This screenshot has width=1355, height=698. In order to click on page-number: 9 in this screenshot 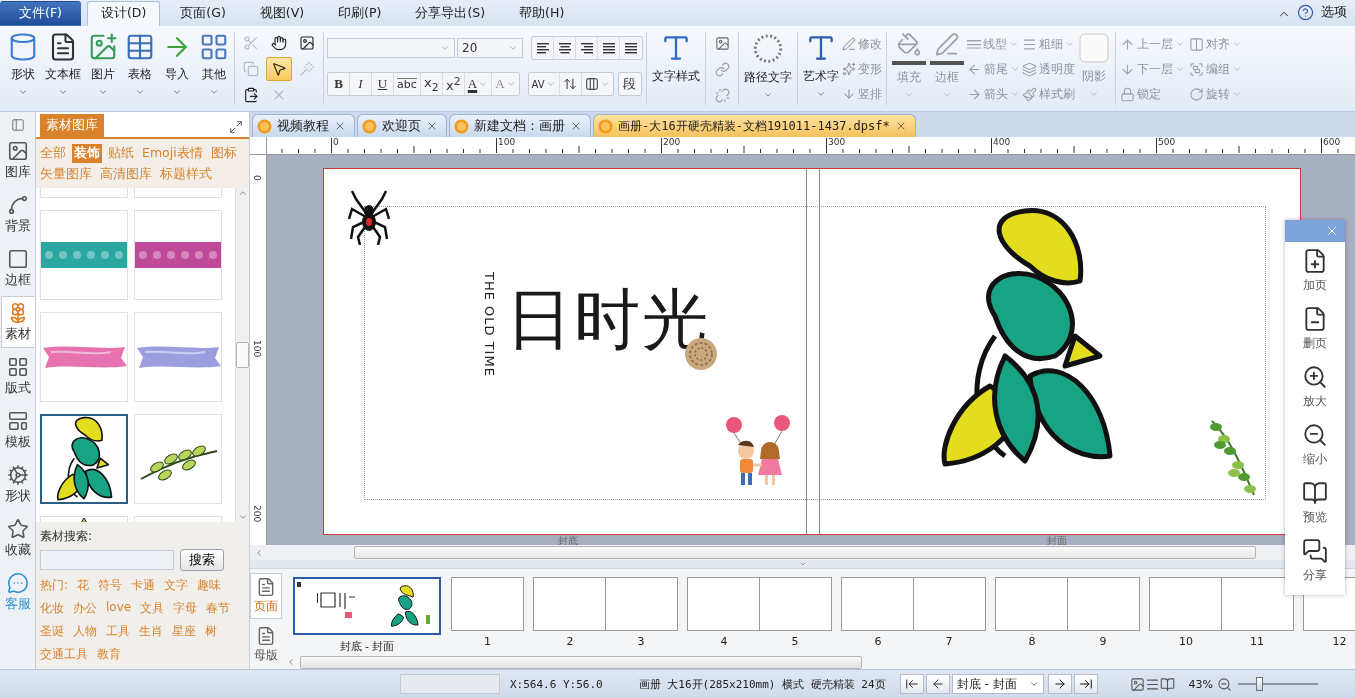, I will do `click(1103, 641)`.